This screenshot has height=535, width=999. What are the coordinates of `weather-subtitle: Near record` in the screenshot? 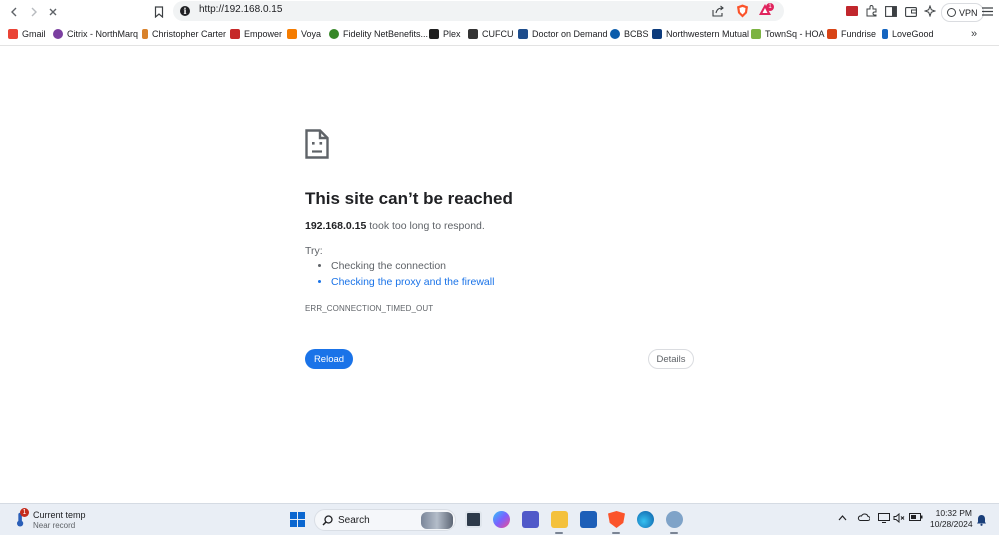 It's located at (54, 525).